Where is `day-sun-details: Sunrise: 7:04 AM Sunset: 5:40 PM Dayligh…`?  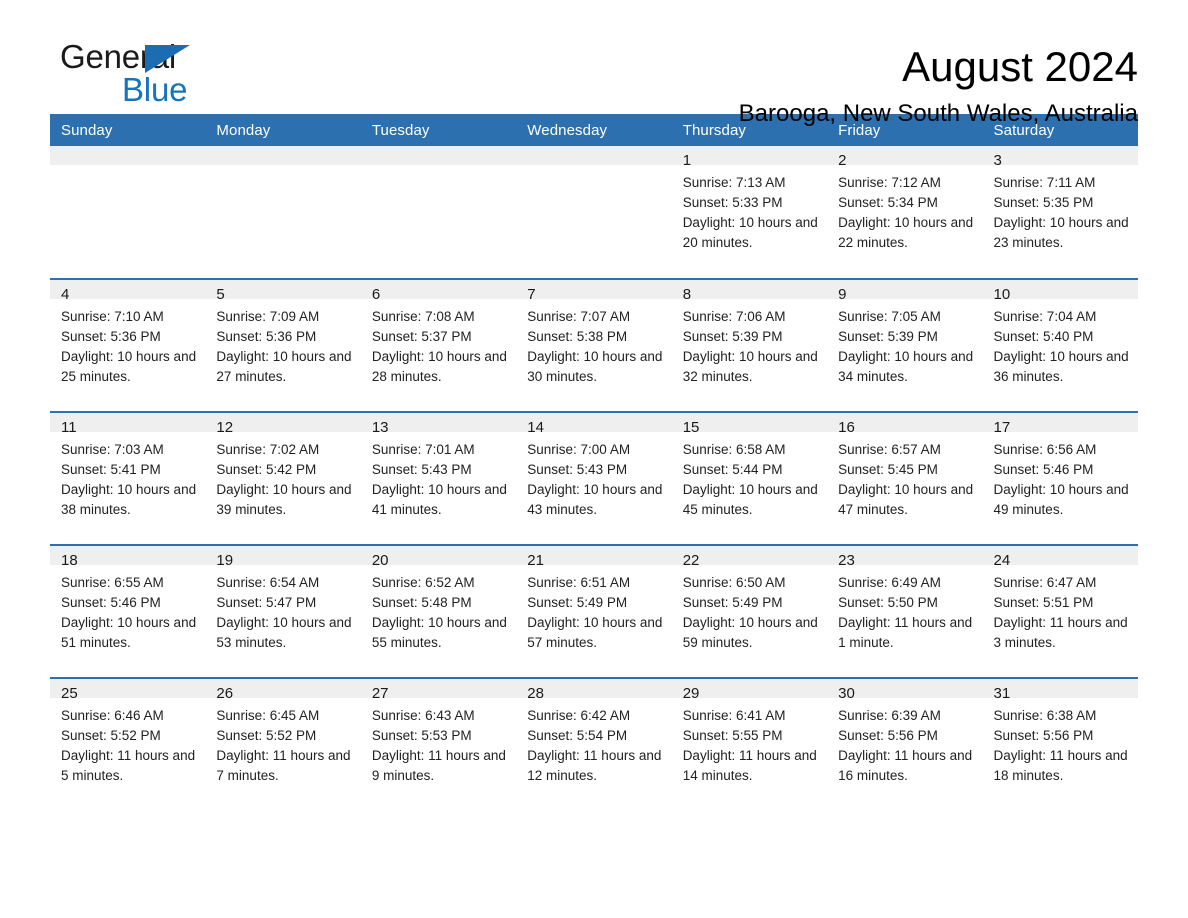 day-sun-details: Sunrise: 7:04 AM Sunset: 5:40 PM Dayligh… is located at coordinates (1061, 346).